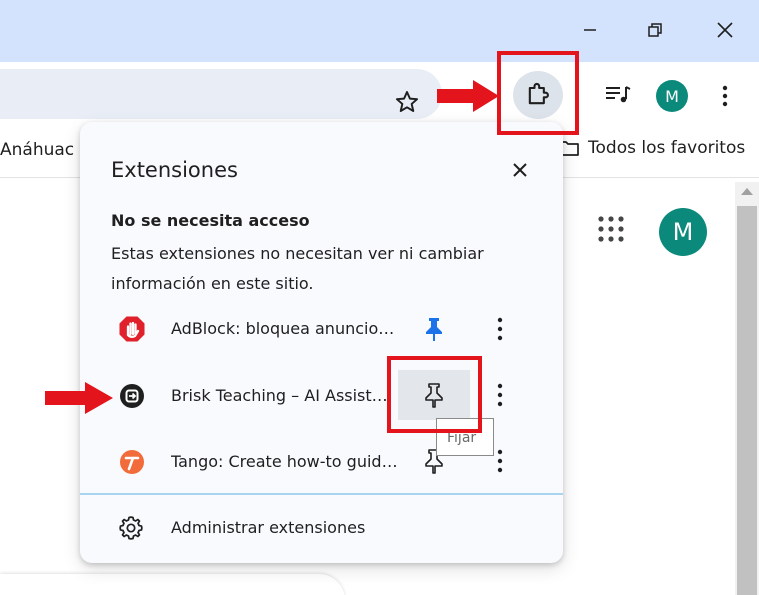  I want to click on address-bar, so click(221, 94).